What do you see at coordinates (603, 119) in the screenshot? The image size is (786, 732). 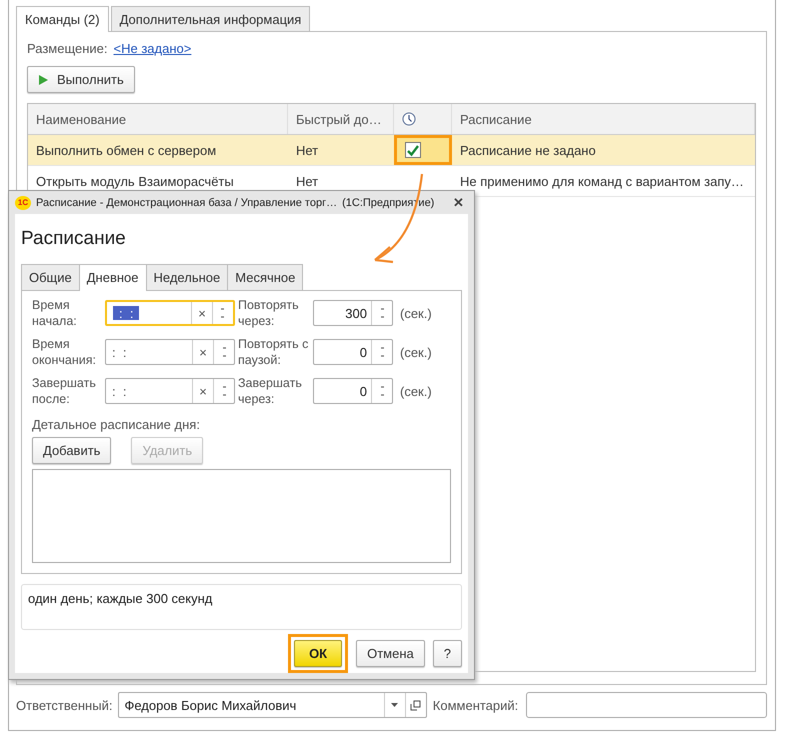 I see `column-header: Расписание` at bounding box center [603, 119].